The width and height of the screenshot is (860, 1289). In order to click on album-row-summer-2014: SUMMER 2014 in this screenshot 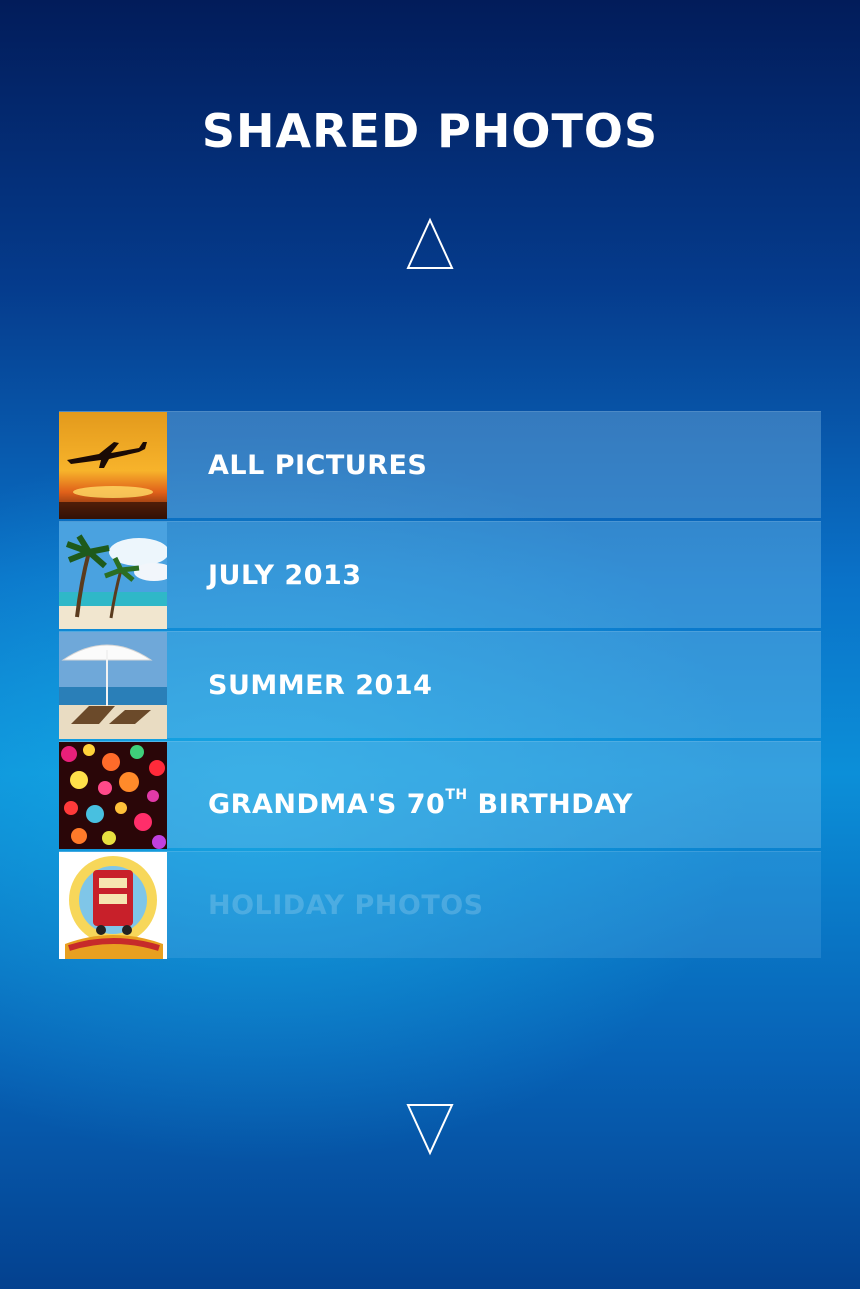, I will do `click(440, 685)`.